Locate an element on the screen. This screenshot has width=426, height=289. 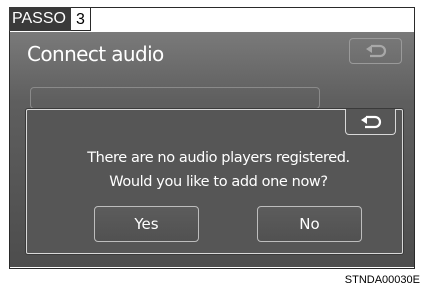
background-list-field is located at coordinates (175, 98).